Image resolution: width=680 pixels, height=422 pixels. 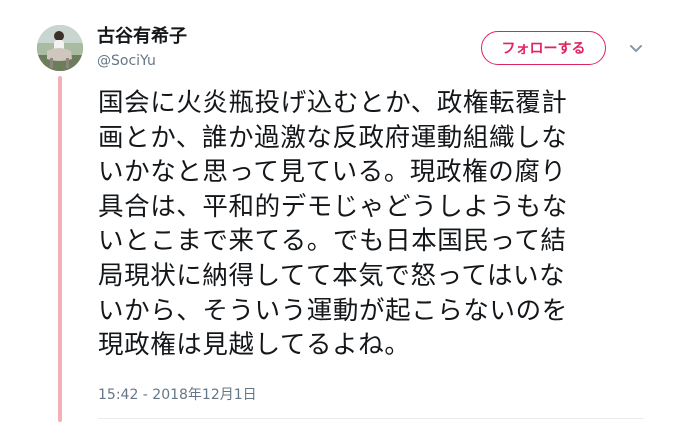 I want to click on tweet-menu-button, so click(x=636, y=48).